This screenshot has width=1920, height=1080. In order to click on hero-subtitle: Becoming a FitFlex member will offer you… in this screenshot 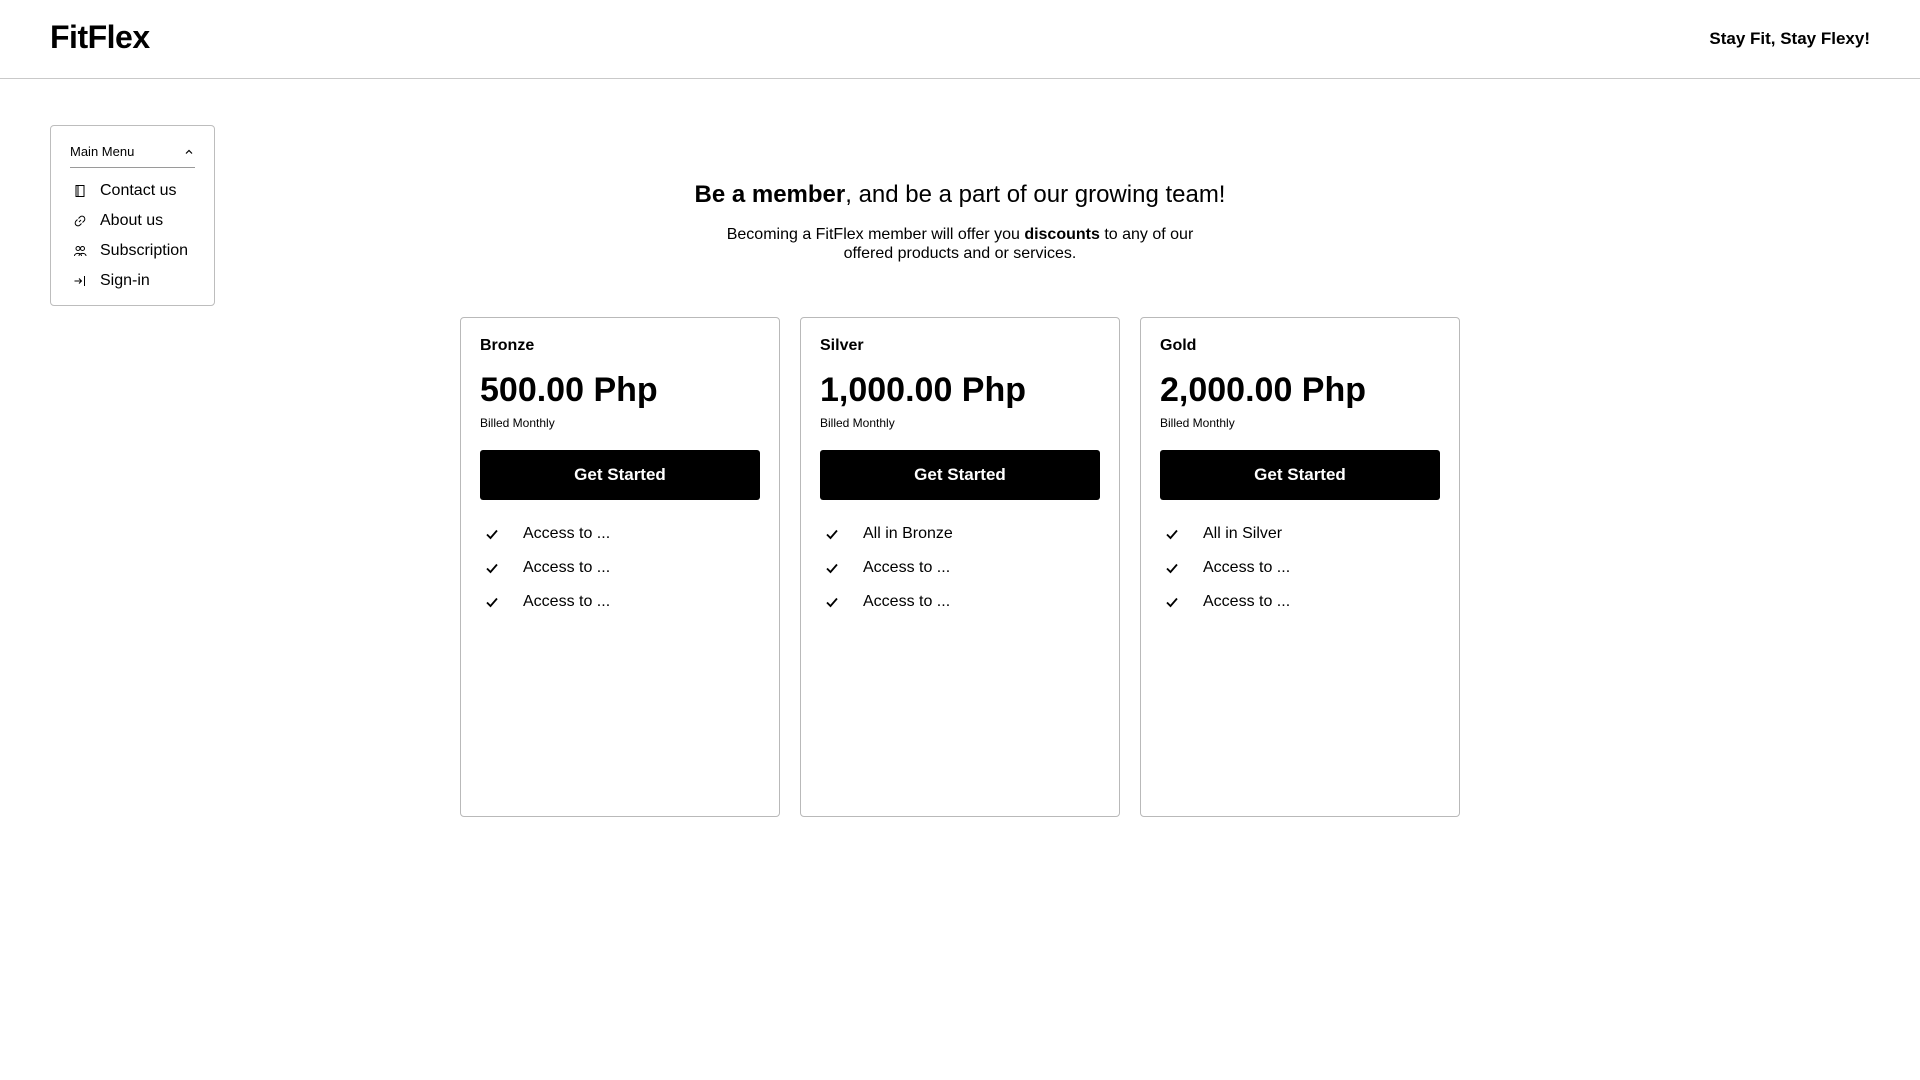, I will do `click(960, 244)`.